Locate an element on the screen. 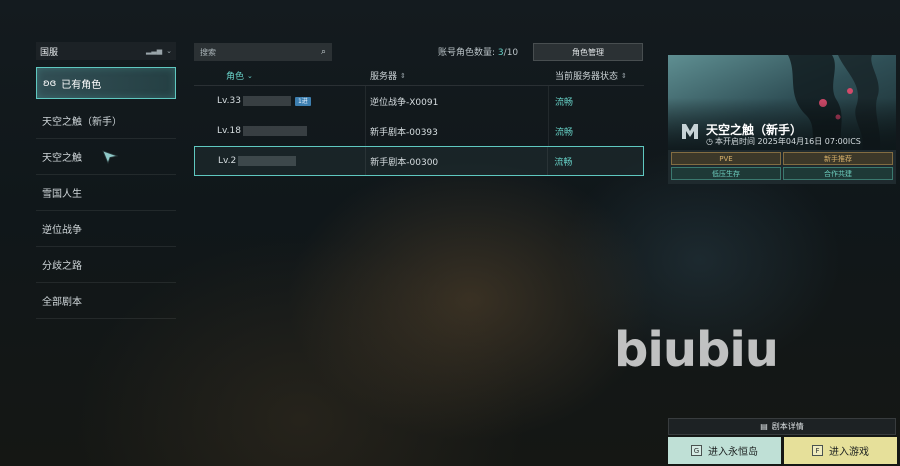 The image size is (900, 466). watermark: biubiu is located at coordinates (696, 350).